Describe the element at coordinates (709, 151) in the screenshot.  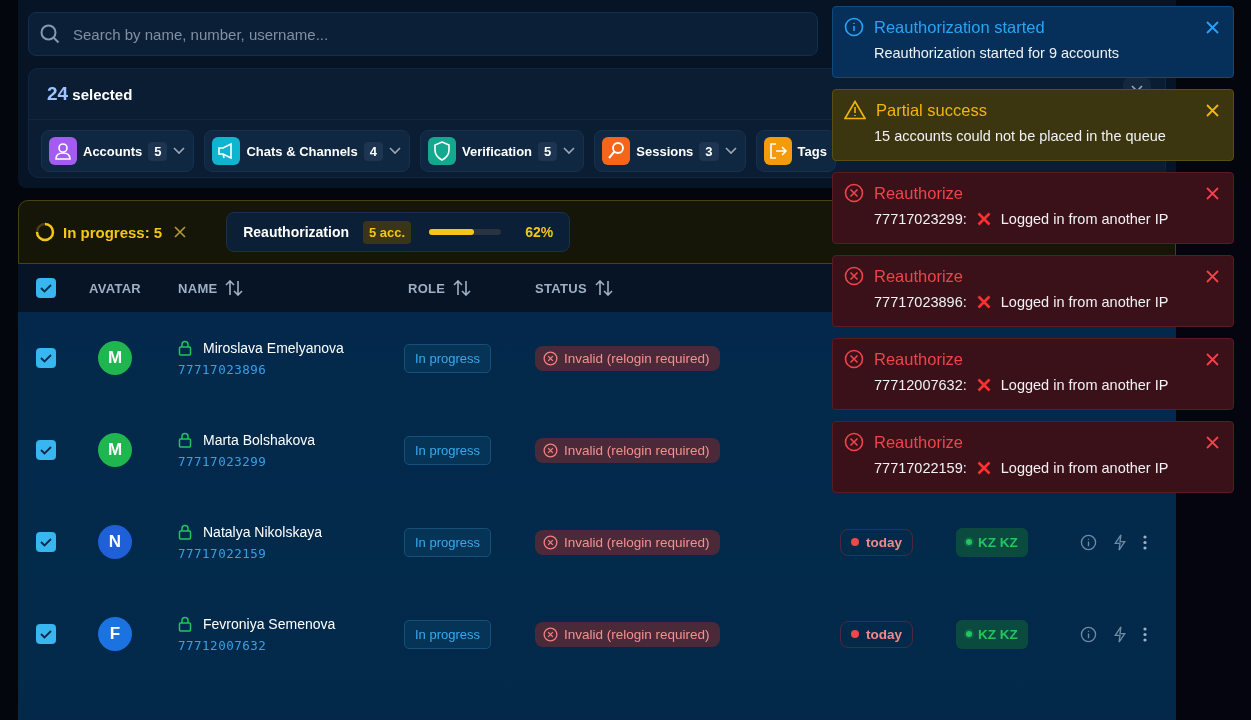
I see `count-badge: 3` at that location.